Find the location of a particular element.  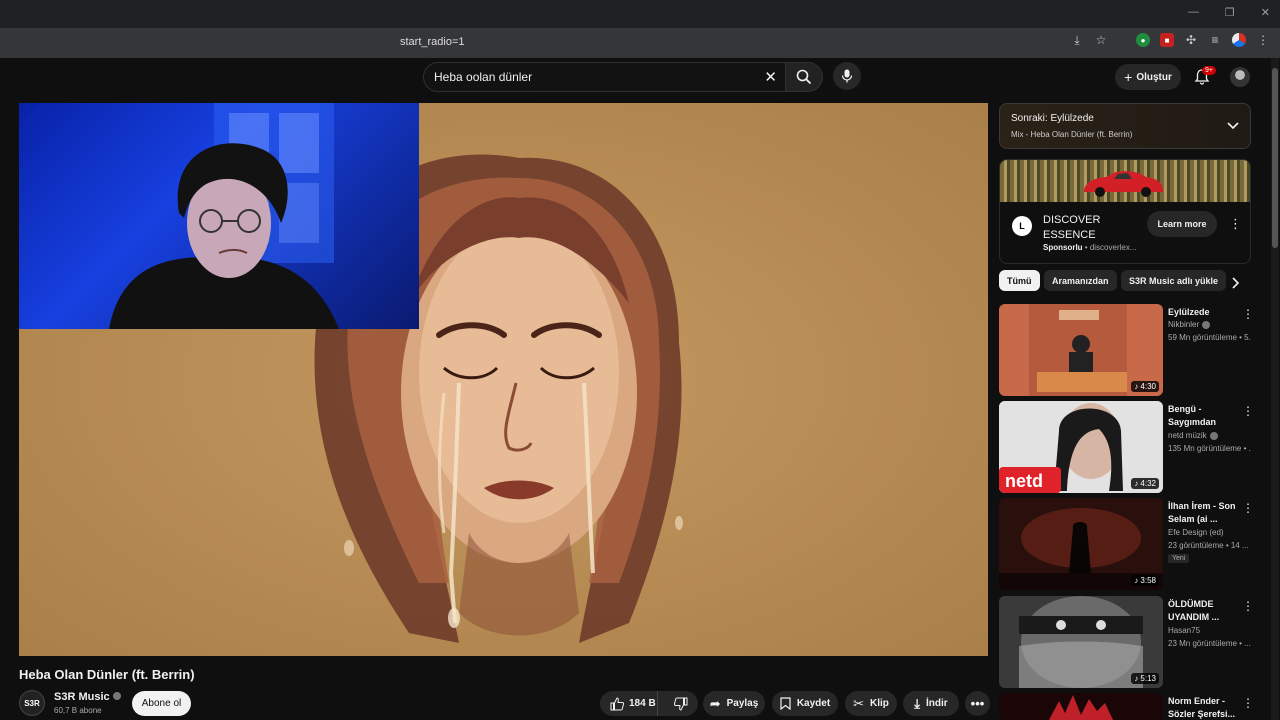

dislike-button is located at coordinates (681, 704).